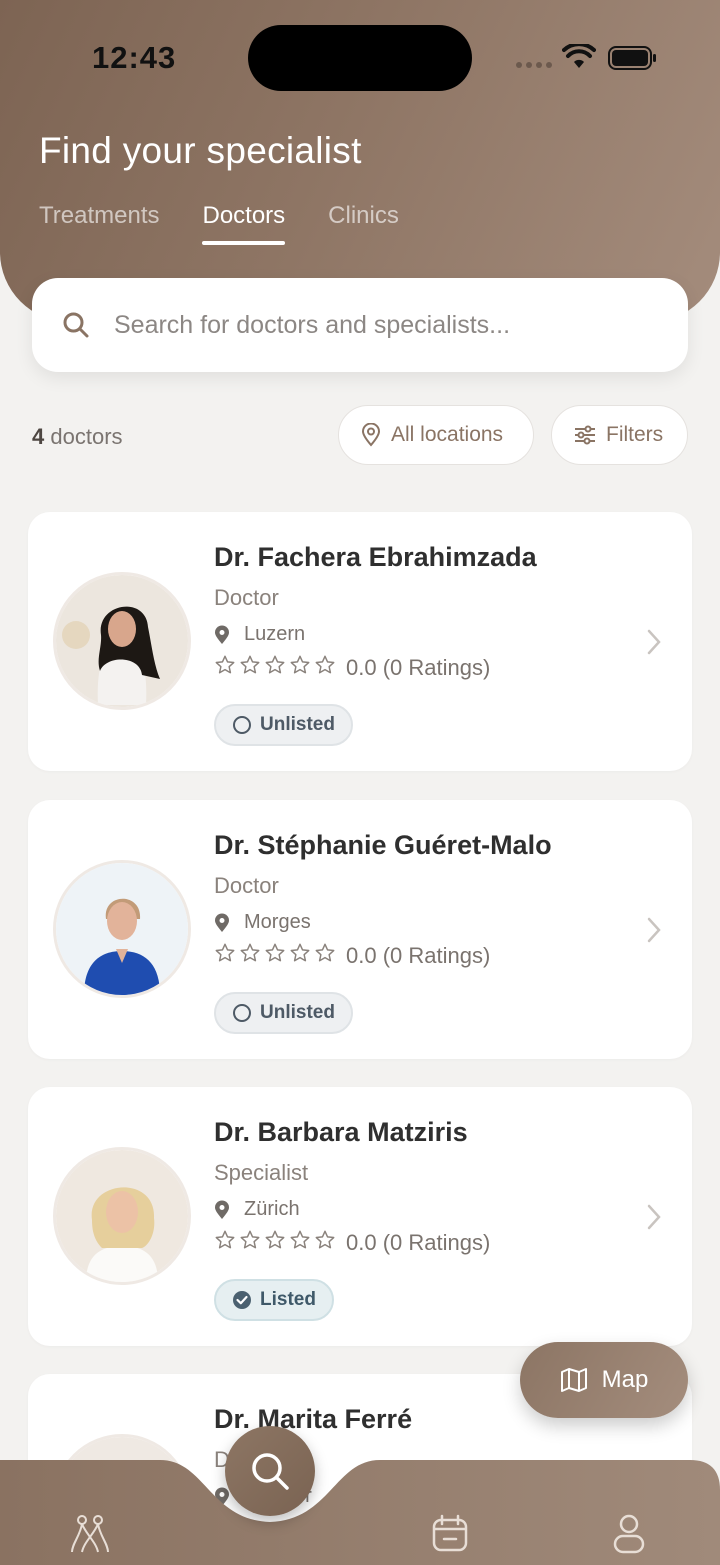 The width and height of the screenshot is (720, 1565). Describe the element at coordinates (90, 1534) in the screenshot. I see `home-icon` at that location.